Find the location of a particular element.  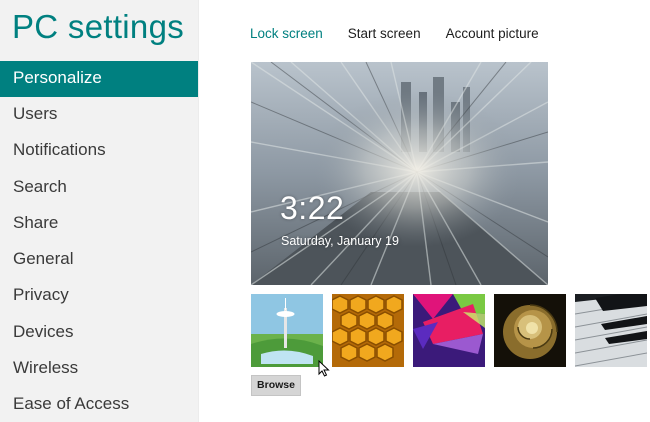

geometric-shapes-icon is located at coordinates (449, 330).